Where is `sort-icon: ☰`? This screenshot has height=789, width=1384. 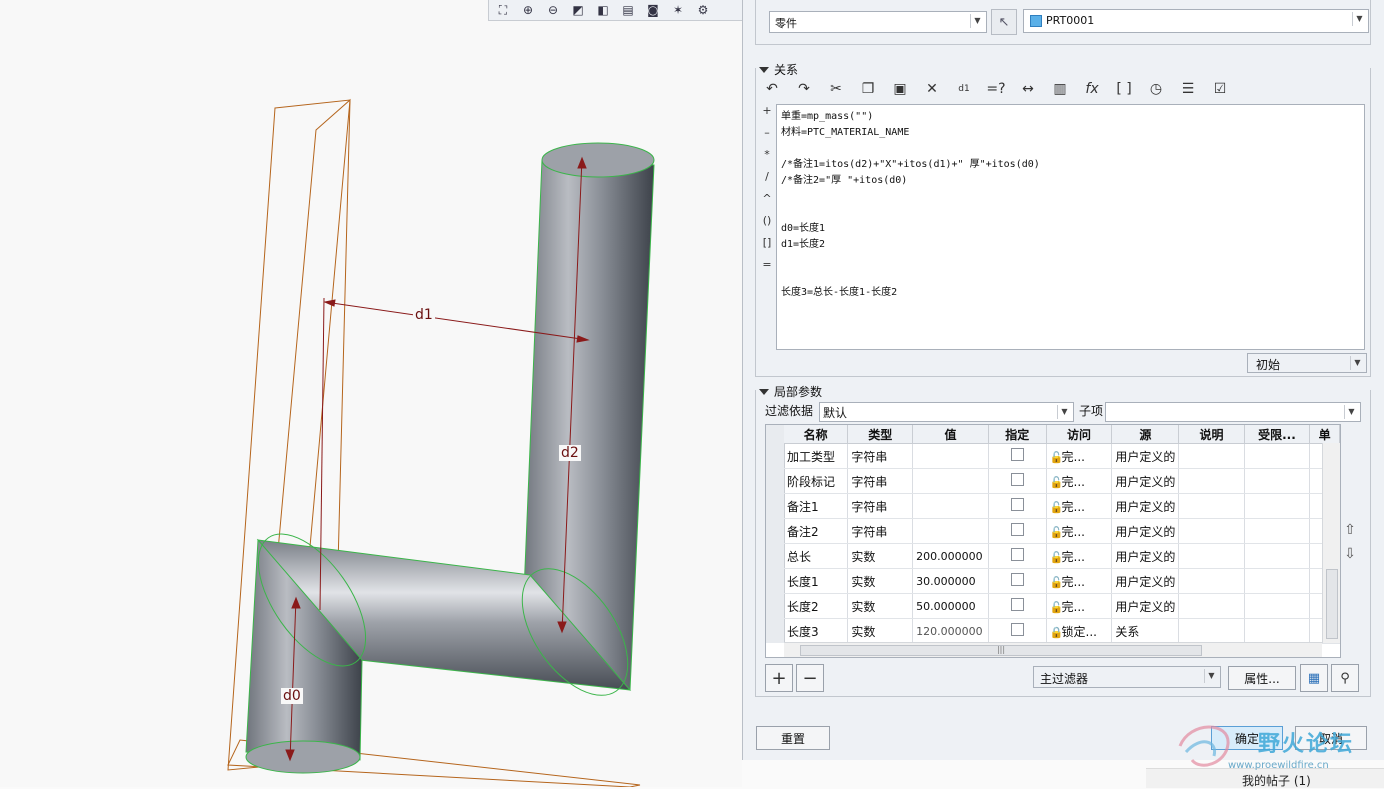
sort-icon: ☰ is located at coordinates (1188, 89).